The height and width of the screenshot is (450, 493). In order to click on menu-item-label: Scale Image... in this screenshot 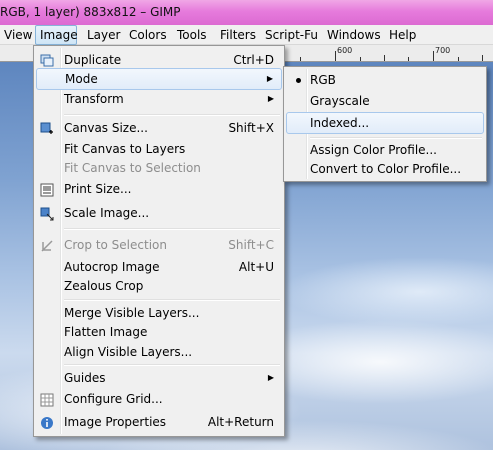, I will do `click(107, 213)`.